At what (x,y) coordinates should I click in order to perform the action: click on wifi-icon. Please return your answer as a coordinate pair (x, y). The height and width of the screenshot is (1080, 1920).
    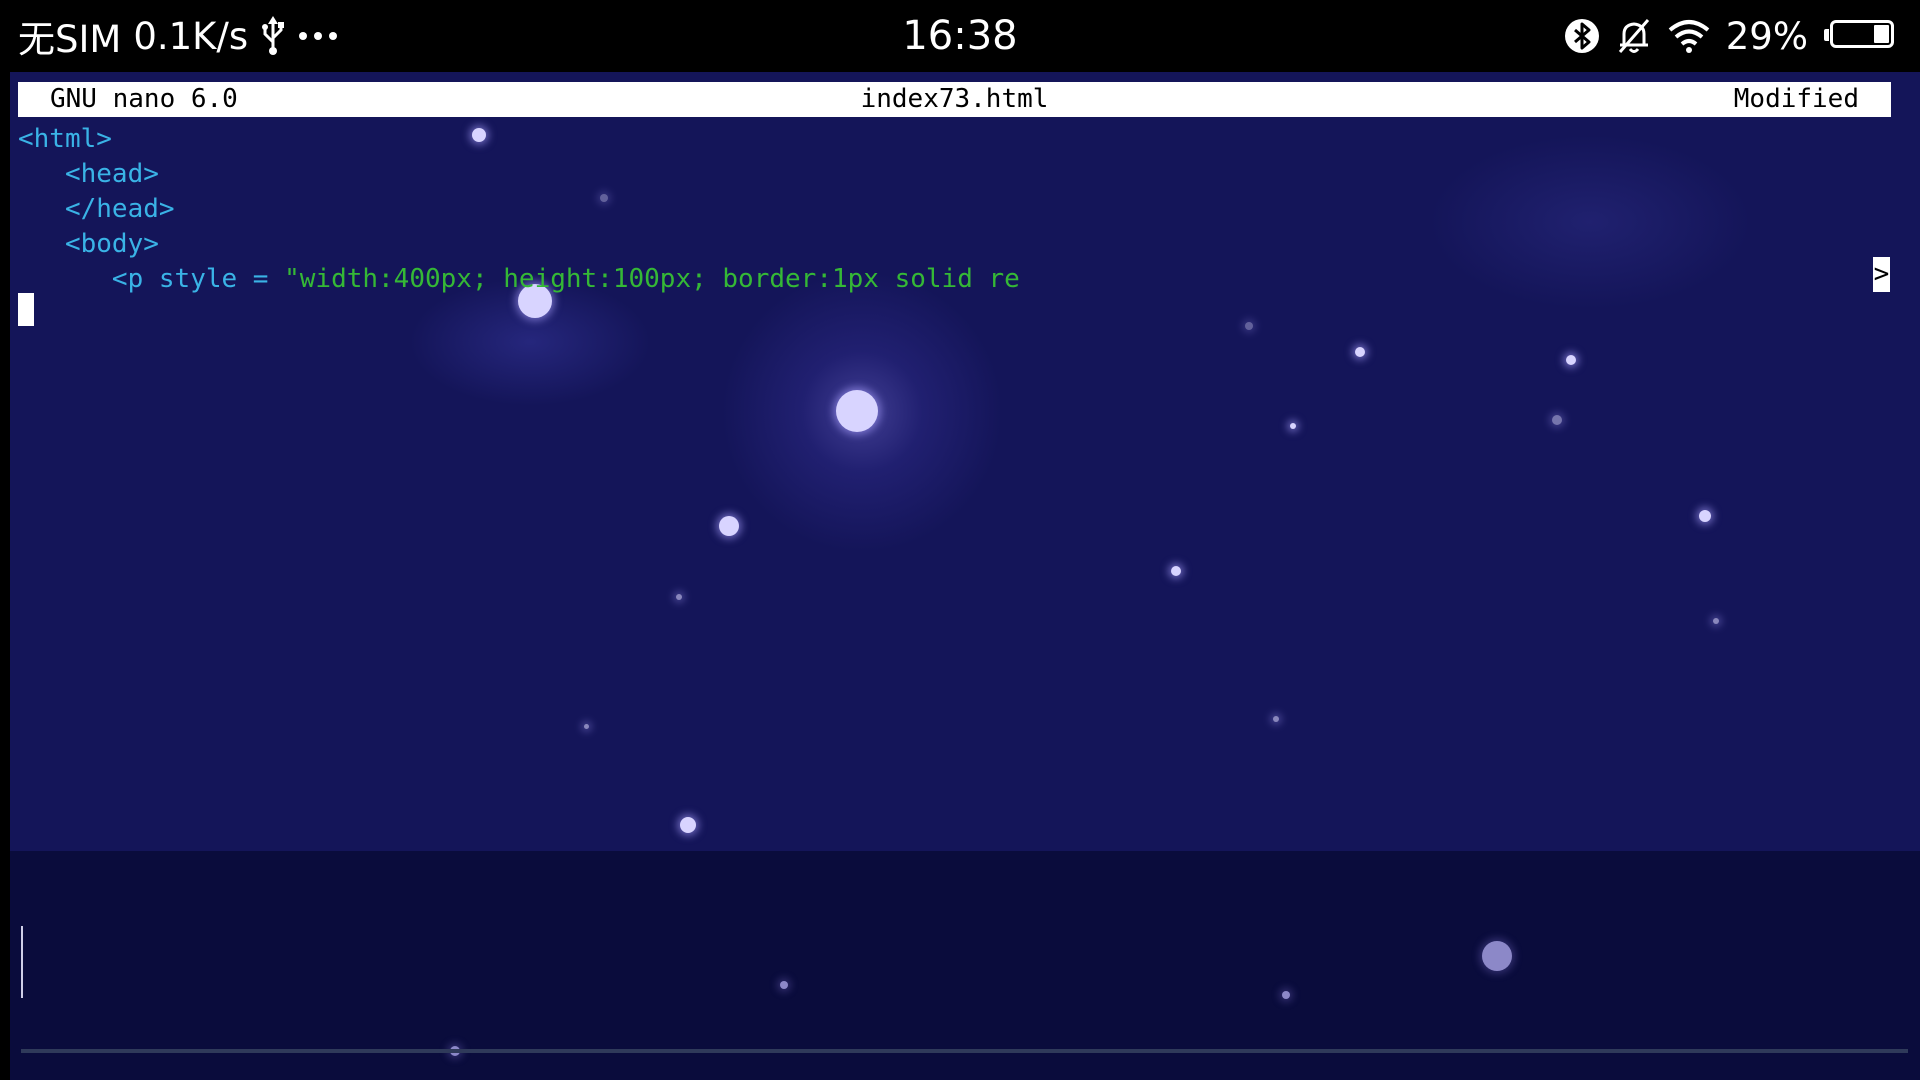
    Looking at the image, I should click on (1689, 36).